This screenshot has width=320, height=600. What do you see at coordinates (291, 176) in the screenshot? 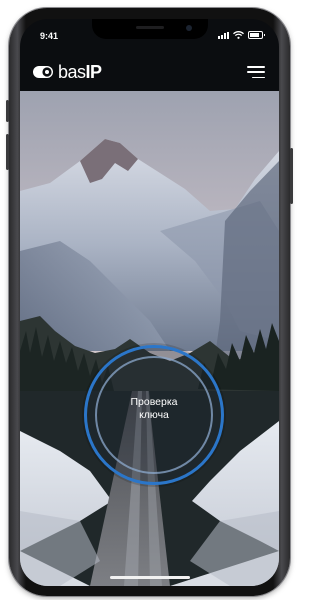
I see `side-button-right` at bounding box center [291, 176].